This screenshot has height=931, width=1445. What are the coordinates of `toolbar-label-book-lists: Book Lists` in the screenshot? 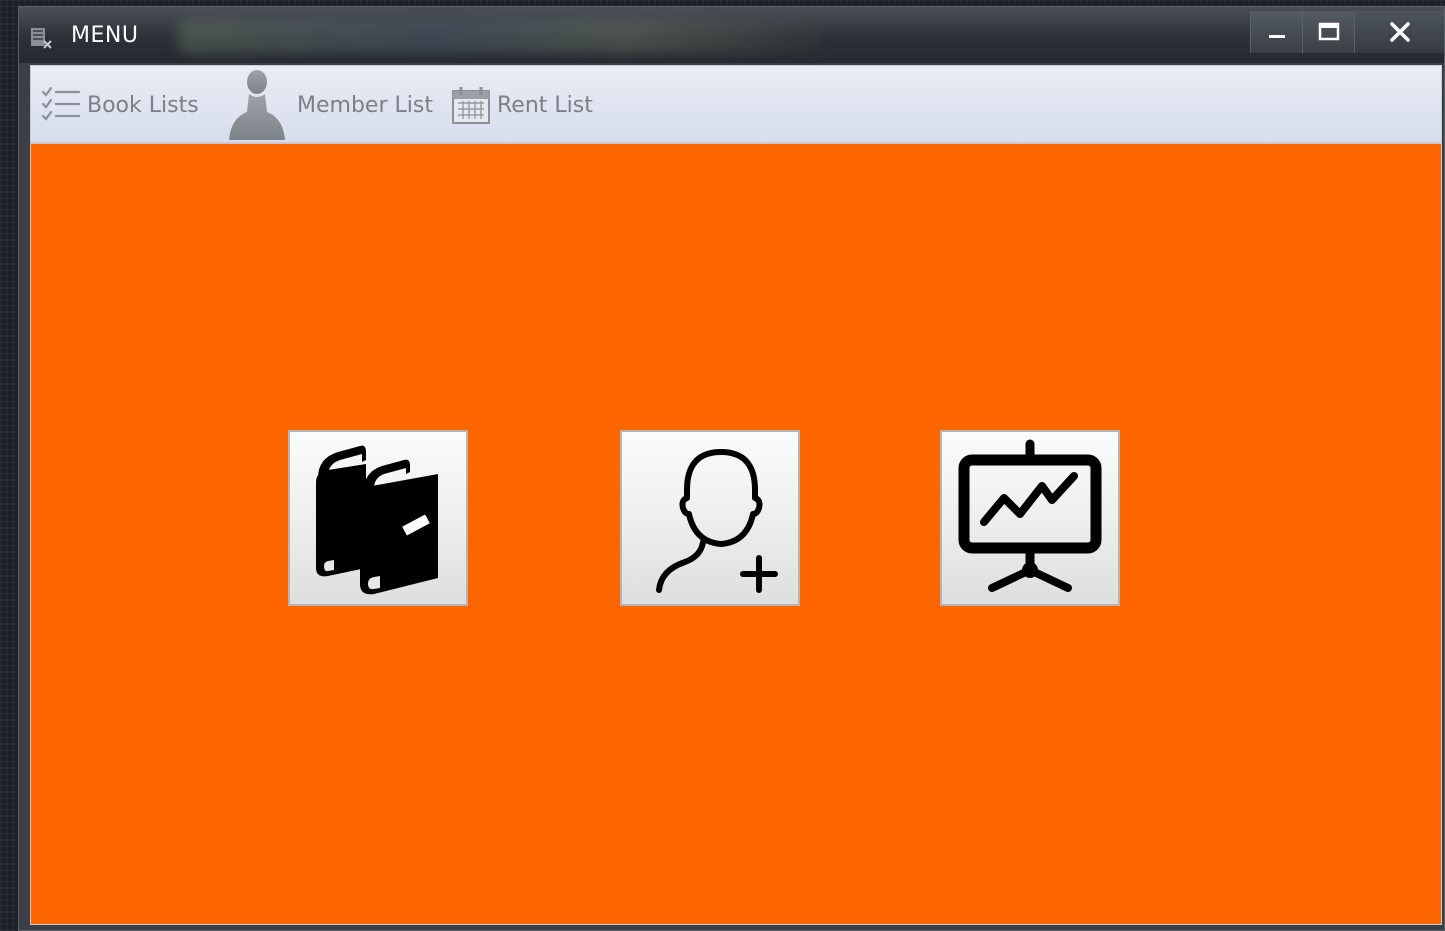 It's located at (143, 105).